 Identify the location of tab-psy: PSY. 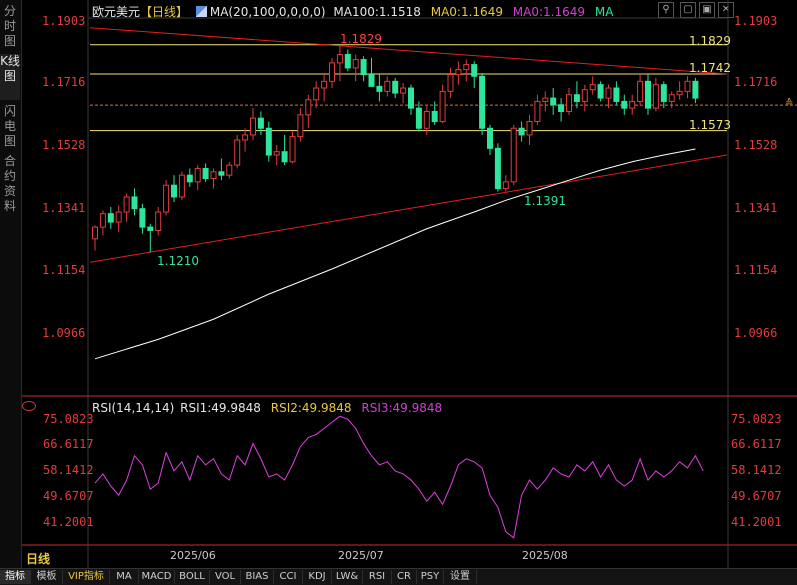
(430, 577).